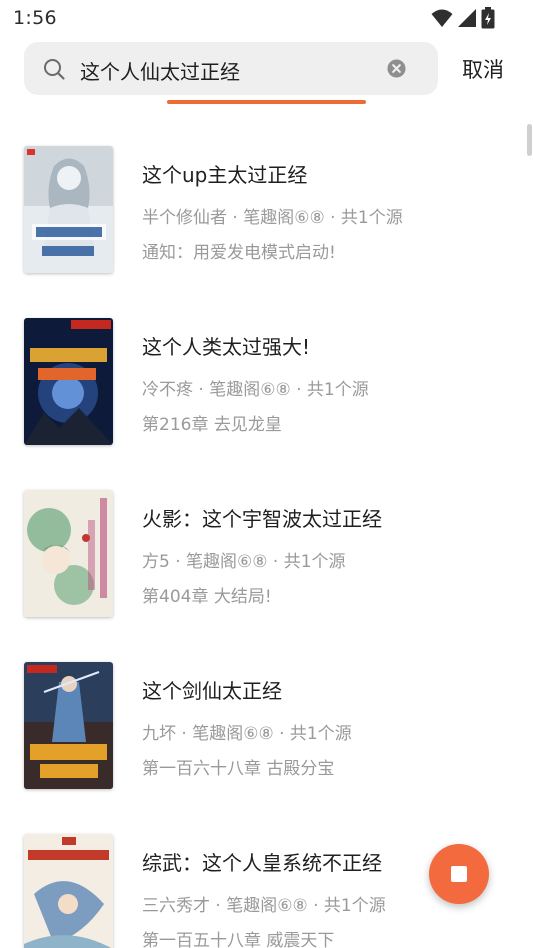 The height and width of the screenshot is (948, 533). I want to click on book-meta: 九坏 · 笔趣阁⑥⑧ · 共1个源, so click(247, 734).